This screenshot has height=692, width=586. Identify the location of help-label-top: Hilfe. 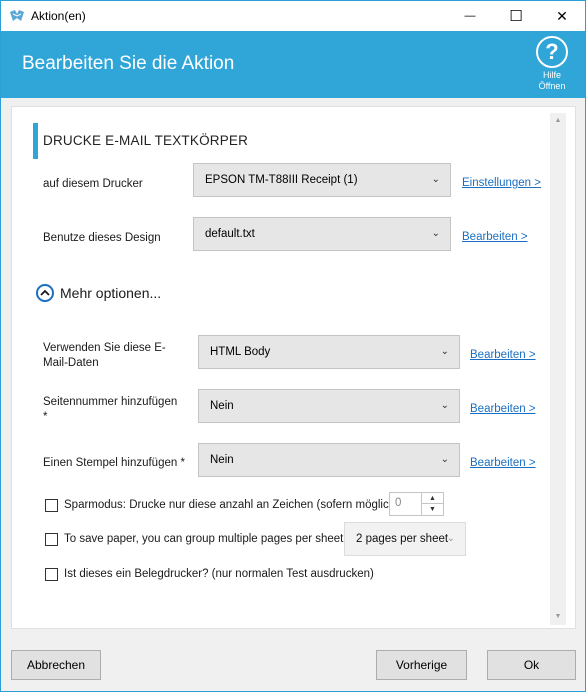
(551, 75).